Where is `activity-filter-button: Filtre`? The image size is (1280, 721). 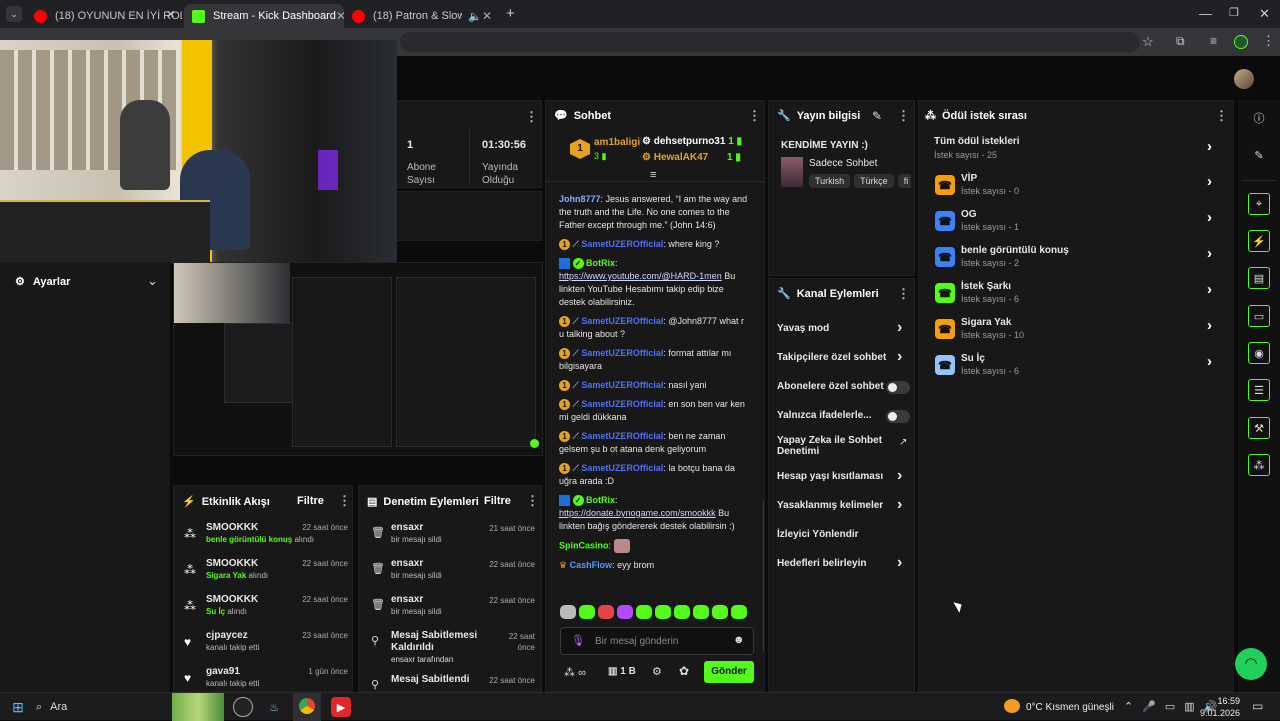 activity-filter-button: Filtre is located at coordinates (310, 501).